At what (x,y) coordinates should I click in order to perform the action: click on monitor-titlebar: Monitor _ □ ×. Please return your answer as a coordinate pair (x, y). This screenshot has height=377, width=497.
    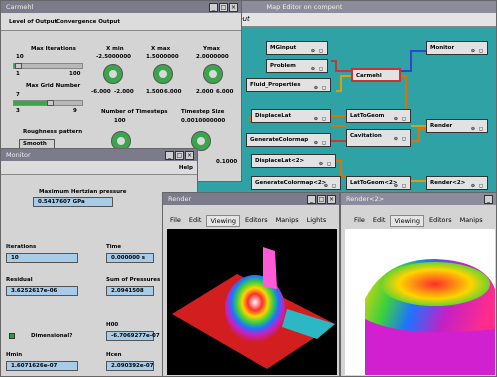
    Looking at the image, I should click on (99, 155).